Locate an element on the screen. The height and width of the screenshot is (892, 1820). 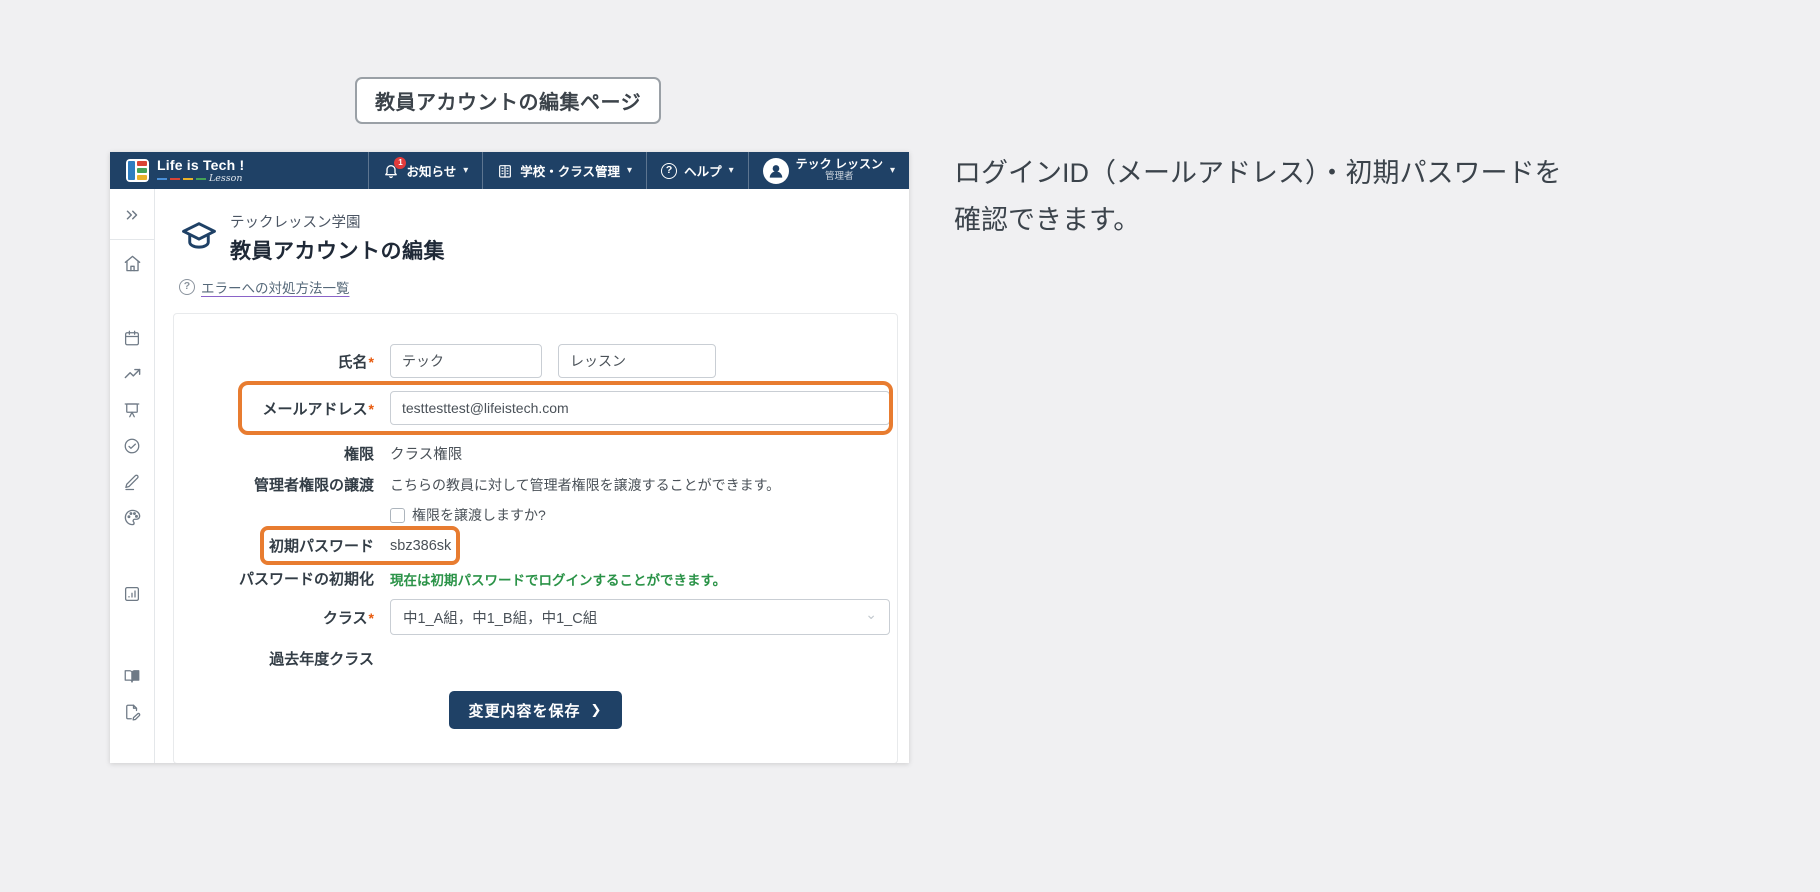
form-row-name: 氏名* is located at coordinates (535, 361).